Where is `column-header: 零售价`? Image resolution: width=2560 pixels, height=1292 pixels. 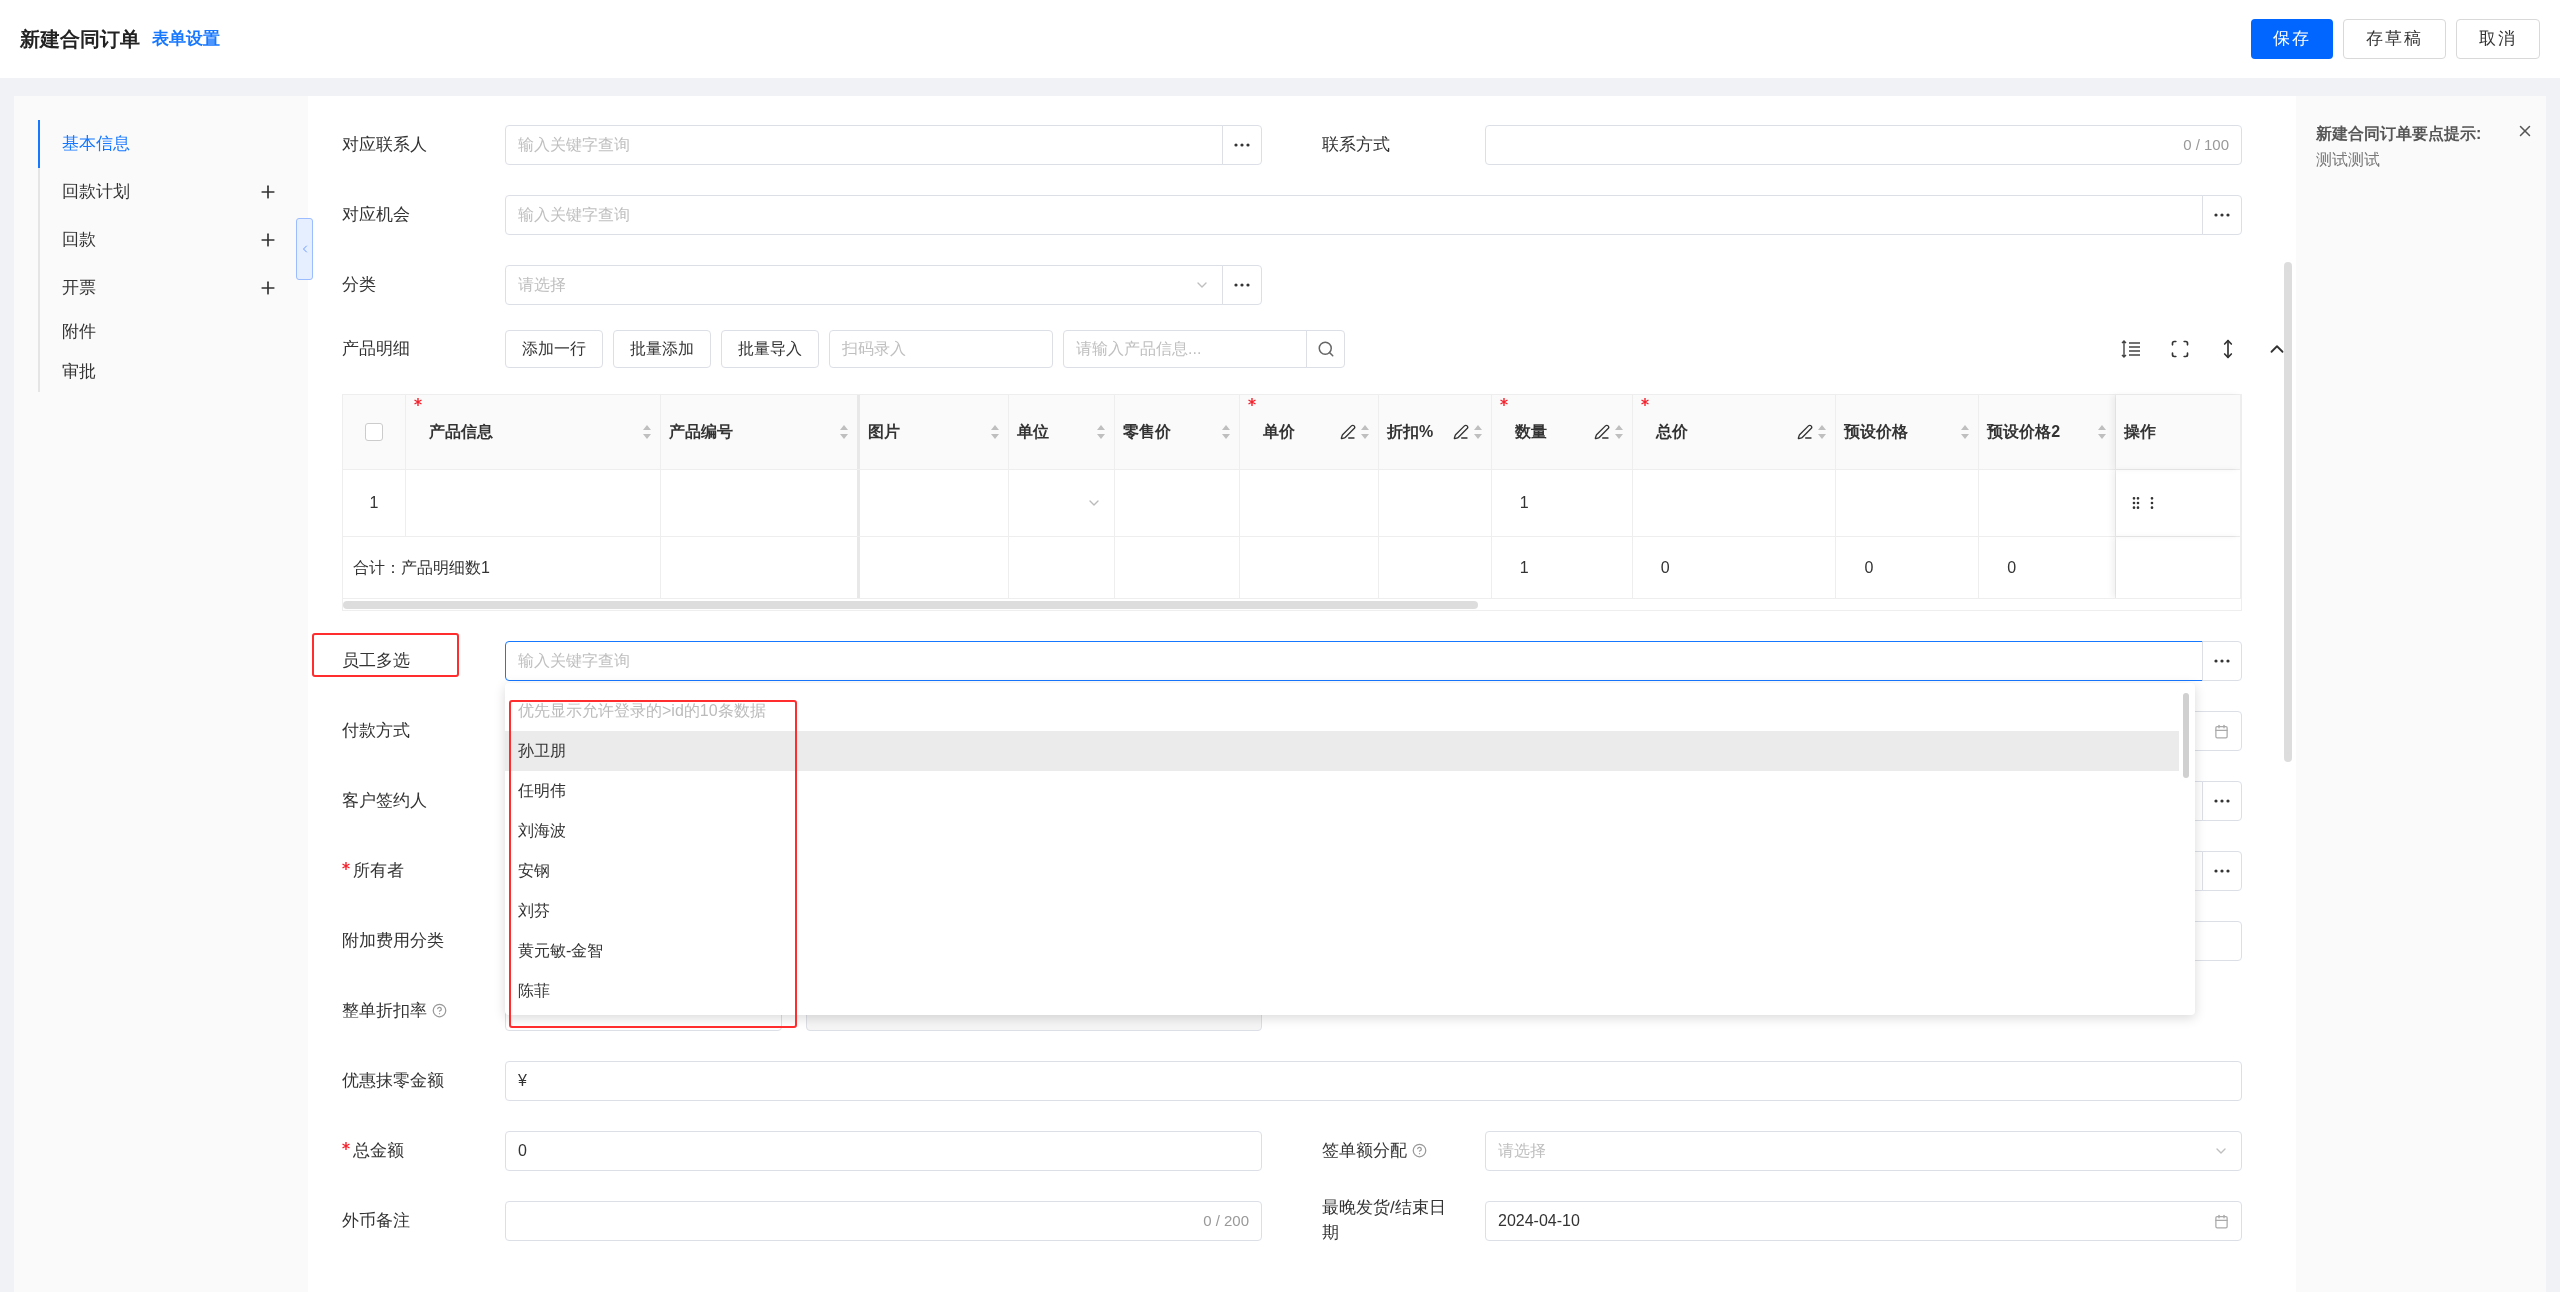 column-header: 零售价 is located at coordinates (1178, 432).